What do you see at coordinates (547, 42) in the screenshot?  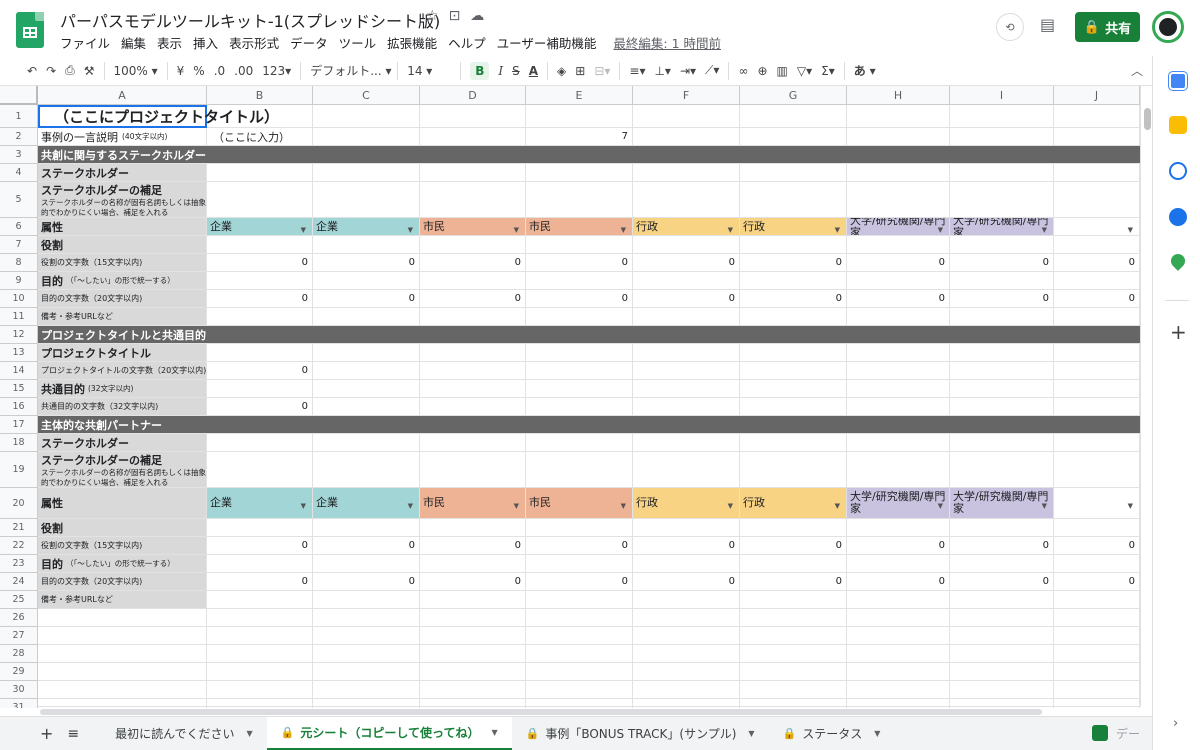 I see `menu-item: ユーザー補助機能` at bounding box center [547, 42].